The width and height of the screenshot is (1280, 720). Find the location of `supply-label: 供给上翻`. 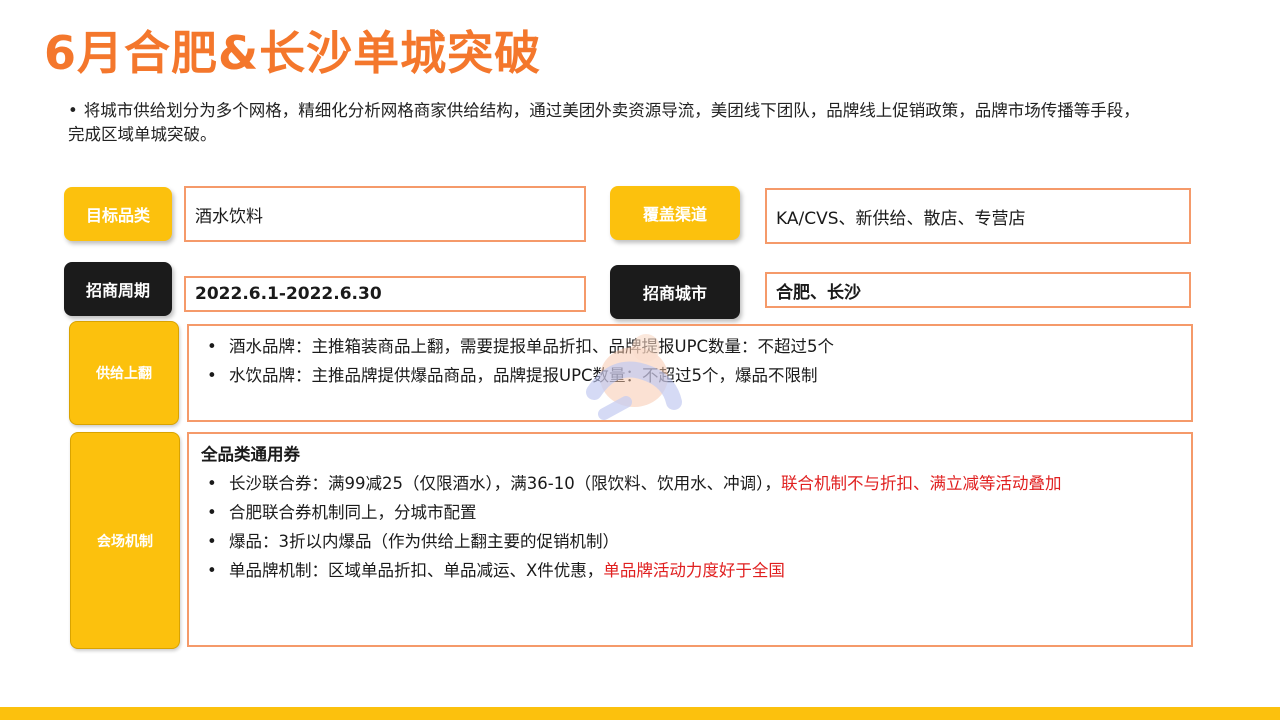

supply-label: 供给上翻 is located at coordinates (124, 373).